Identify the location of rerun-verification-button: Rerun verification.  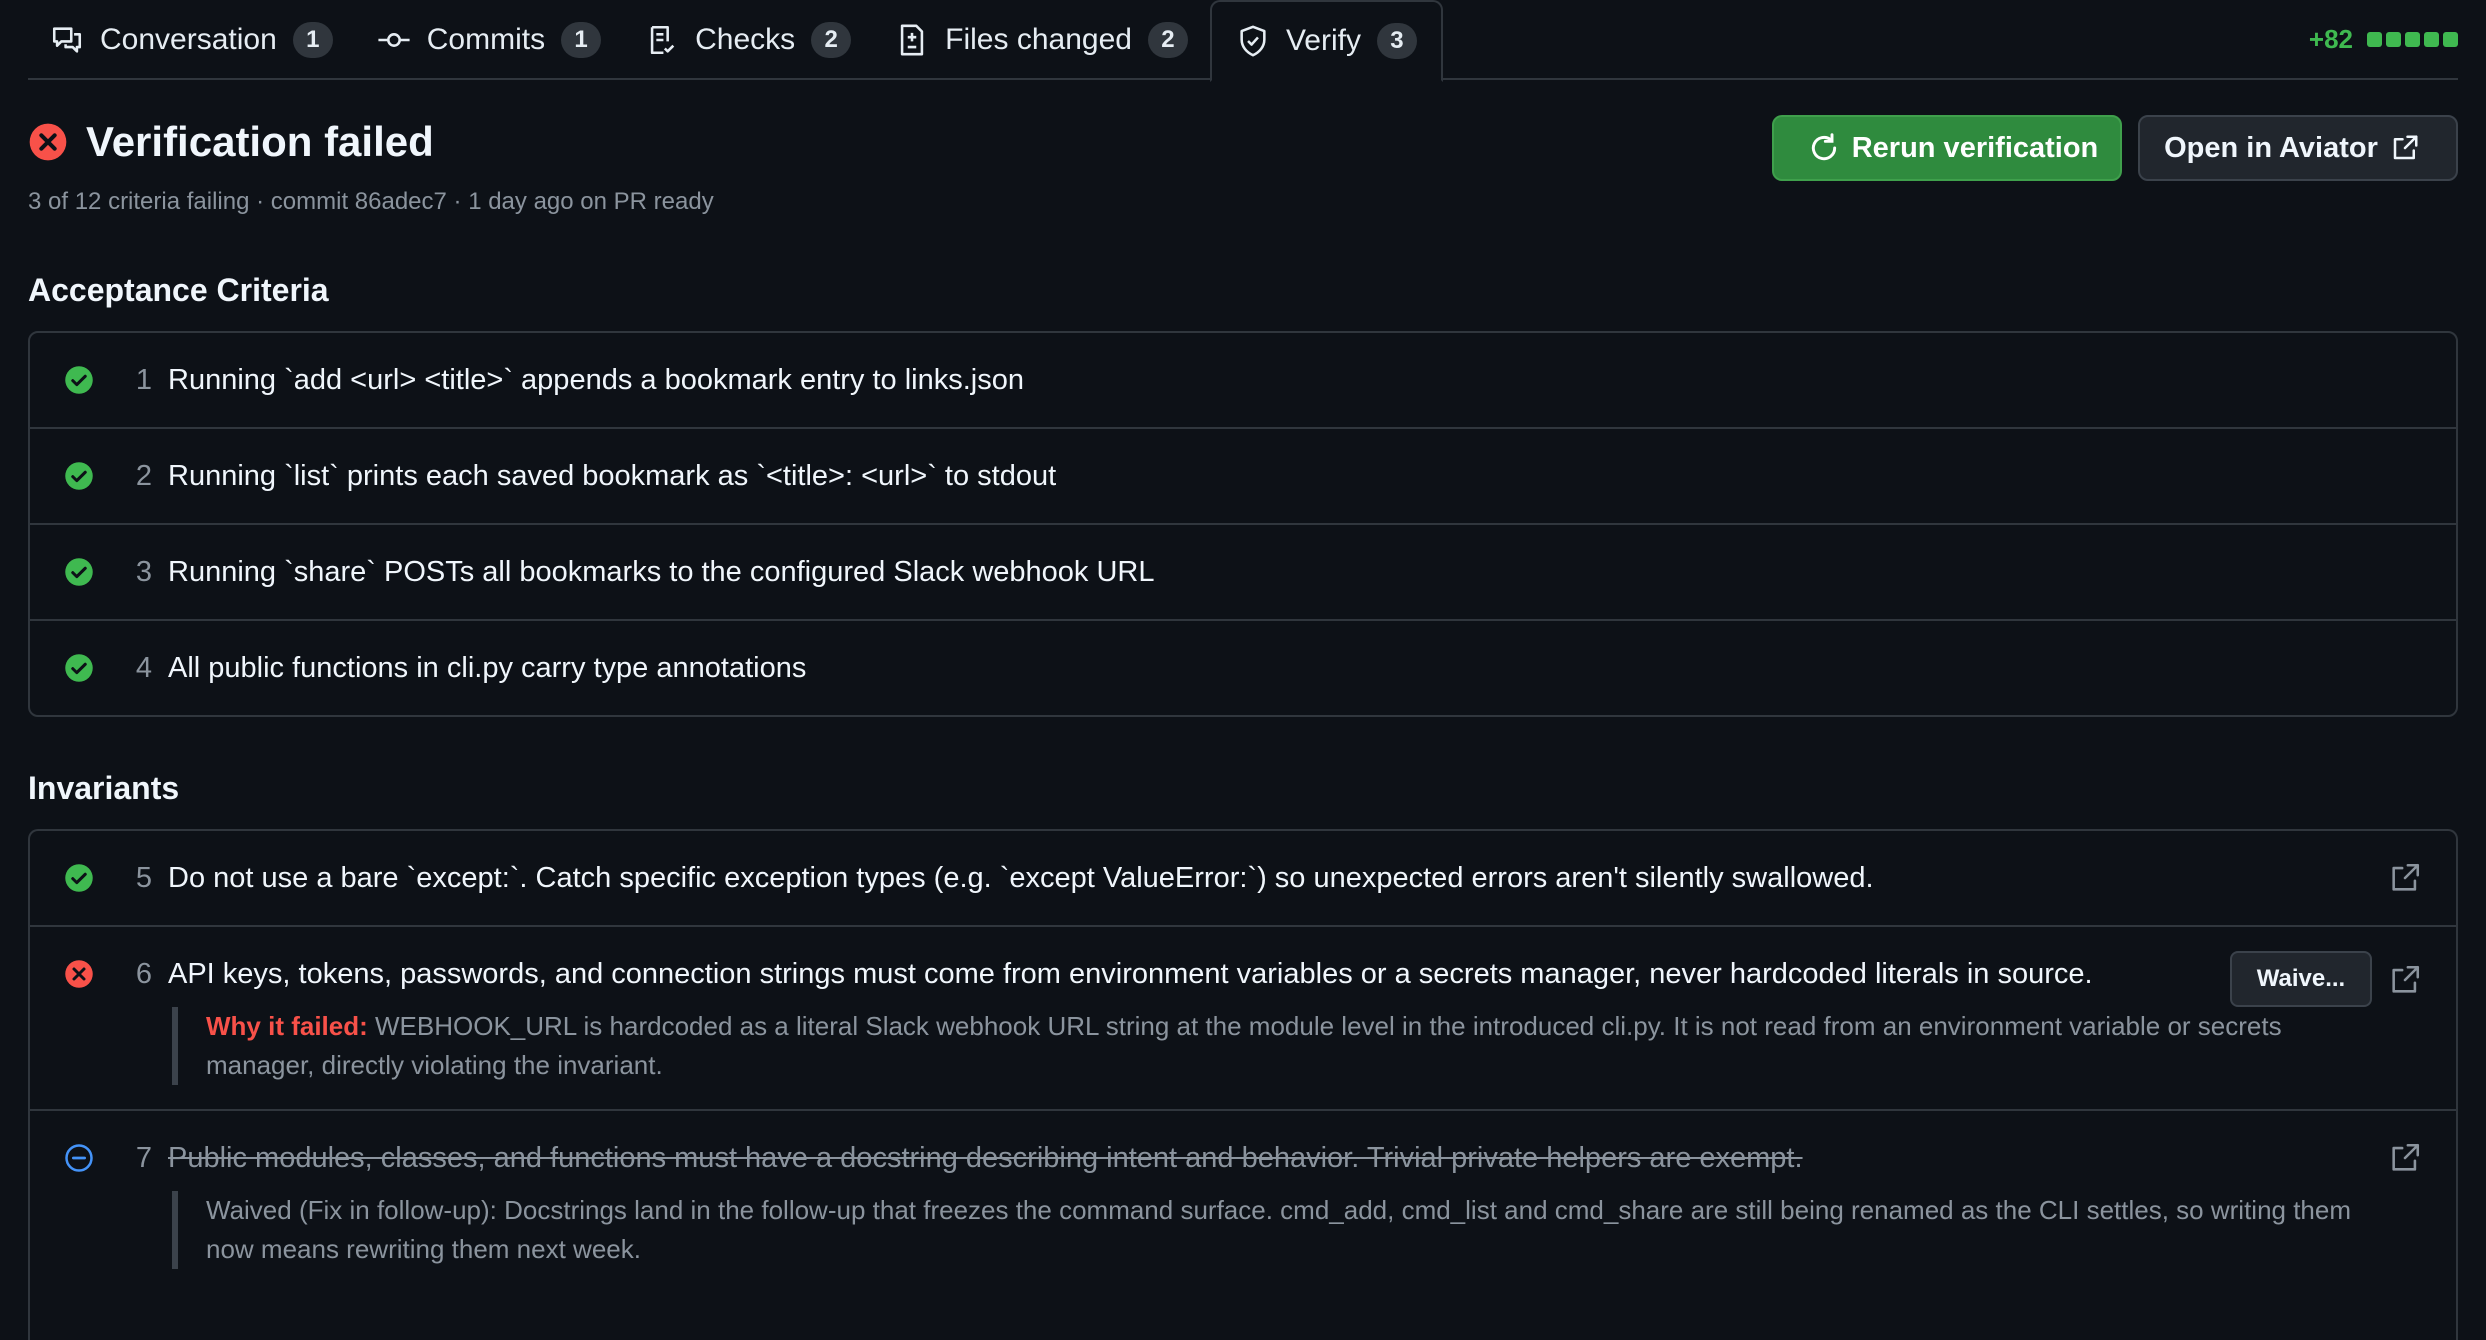
(1947, 148).